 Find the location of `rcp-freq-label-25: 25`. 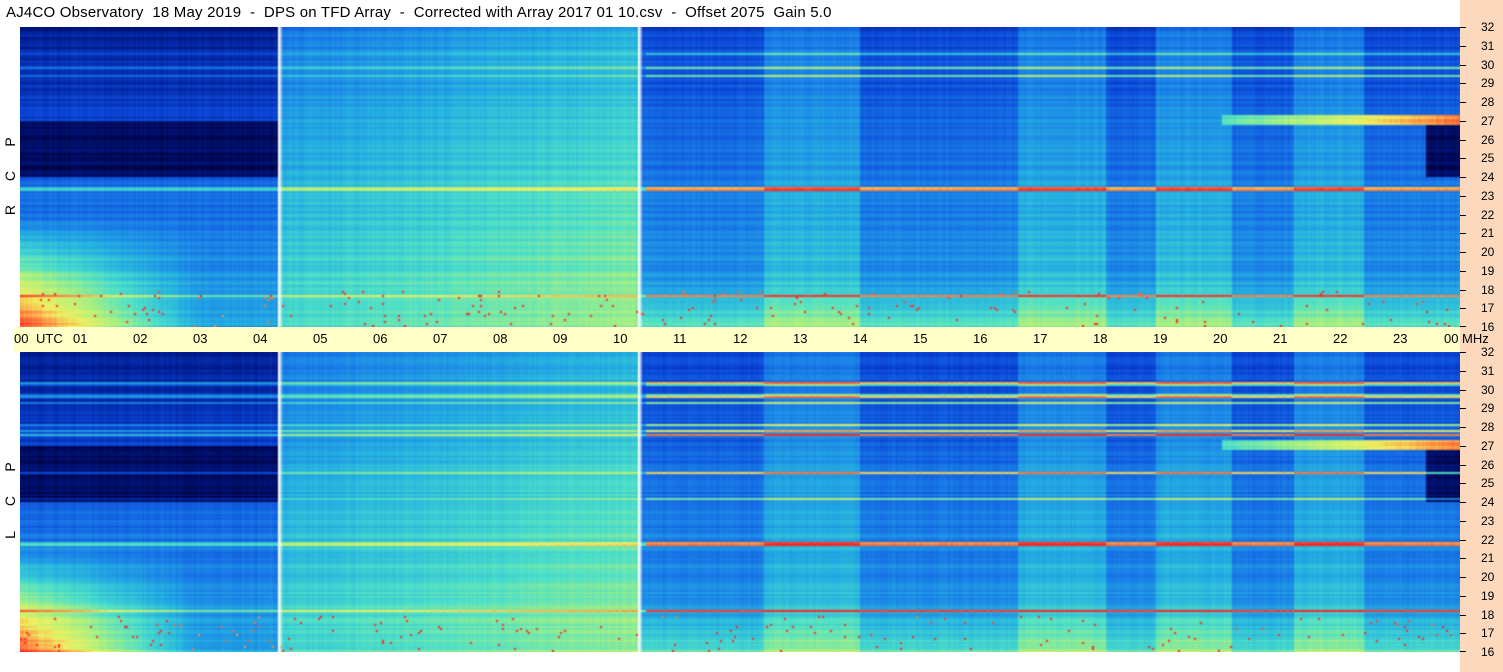

rcp-freq-label-25: 25 is located at coordinates (1488, 158).